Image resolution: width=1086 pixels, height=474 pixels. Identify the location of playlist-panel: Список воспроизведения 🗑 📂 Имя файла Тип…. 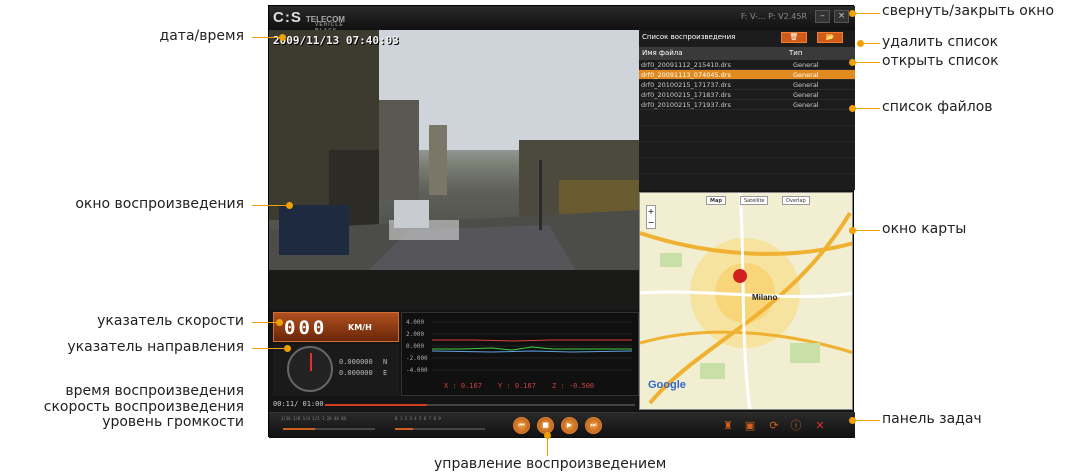
(747, 110).